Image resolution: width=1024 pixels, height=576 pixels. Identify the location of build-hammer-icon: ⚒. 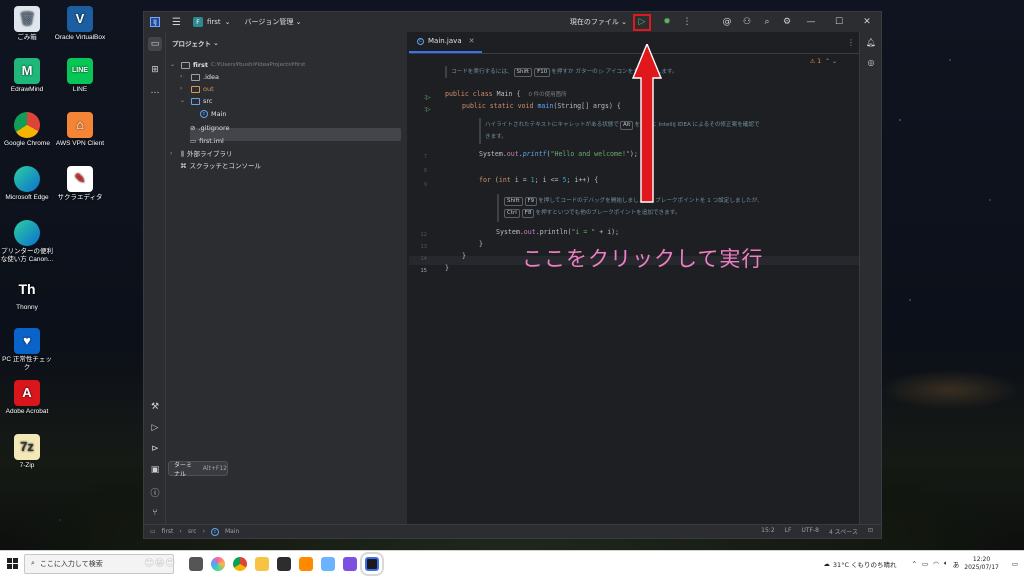
(155, 407).